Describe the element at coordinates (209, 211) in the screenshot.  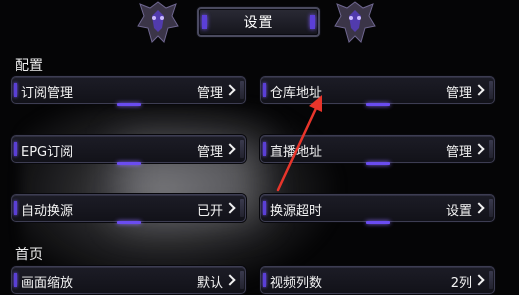
I see `auto-switch-value: 已开` at that location.